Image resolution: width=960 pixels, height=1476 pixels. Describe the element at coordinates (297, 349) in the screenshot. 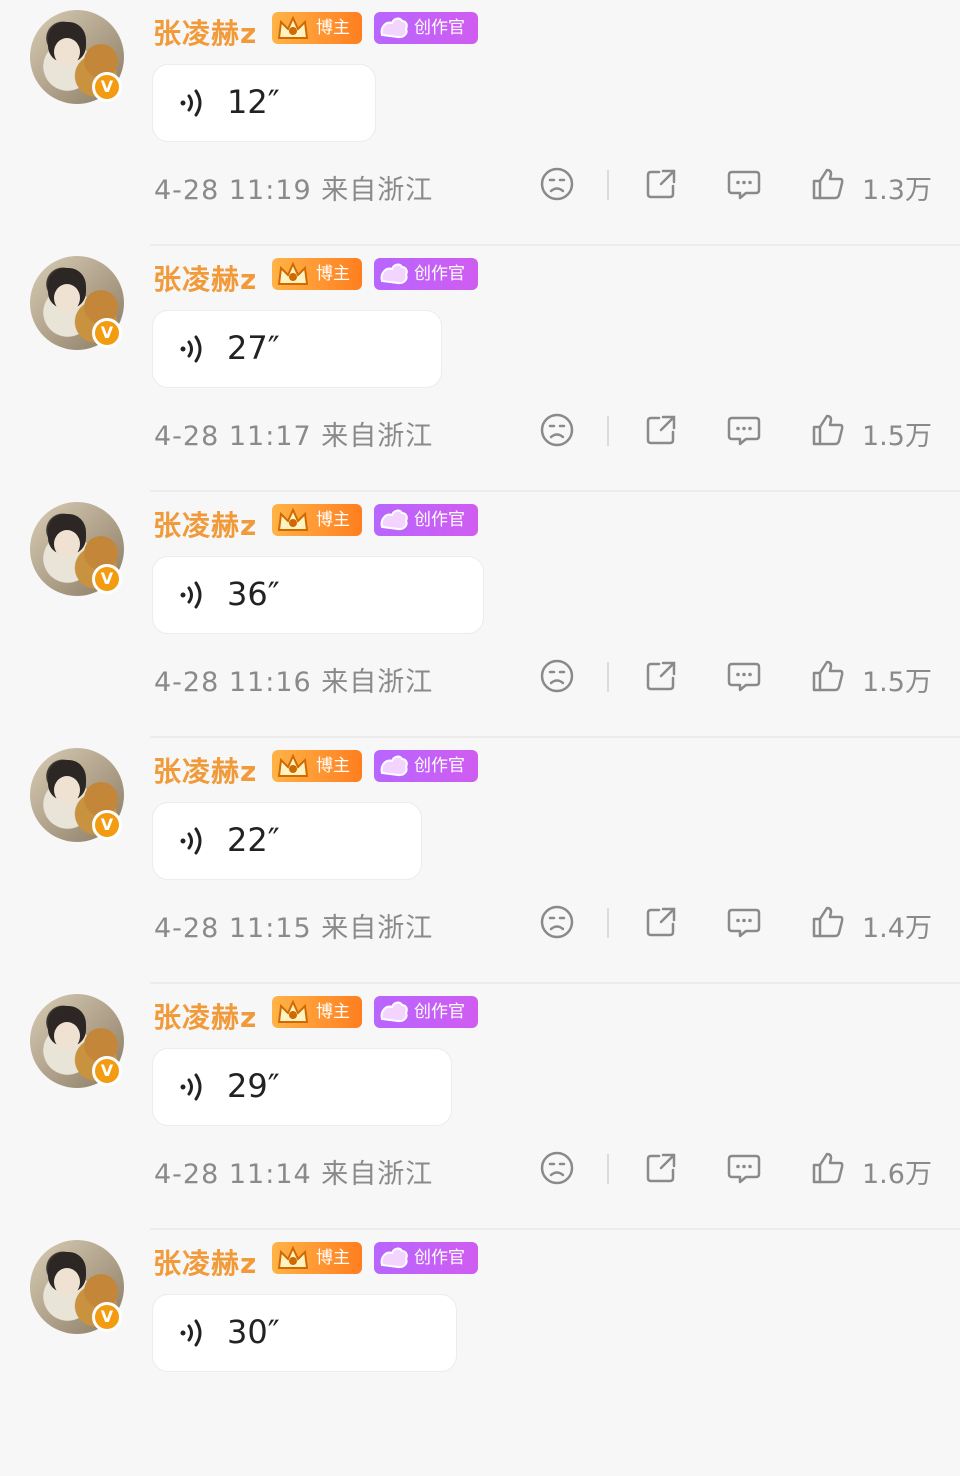

I see `voice-message-bubble: 27″` at that location.